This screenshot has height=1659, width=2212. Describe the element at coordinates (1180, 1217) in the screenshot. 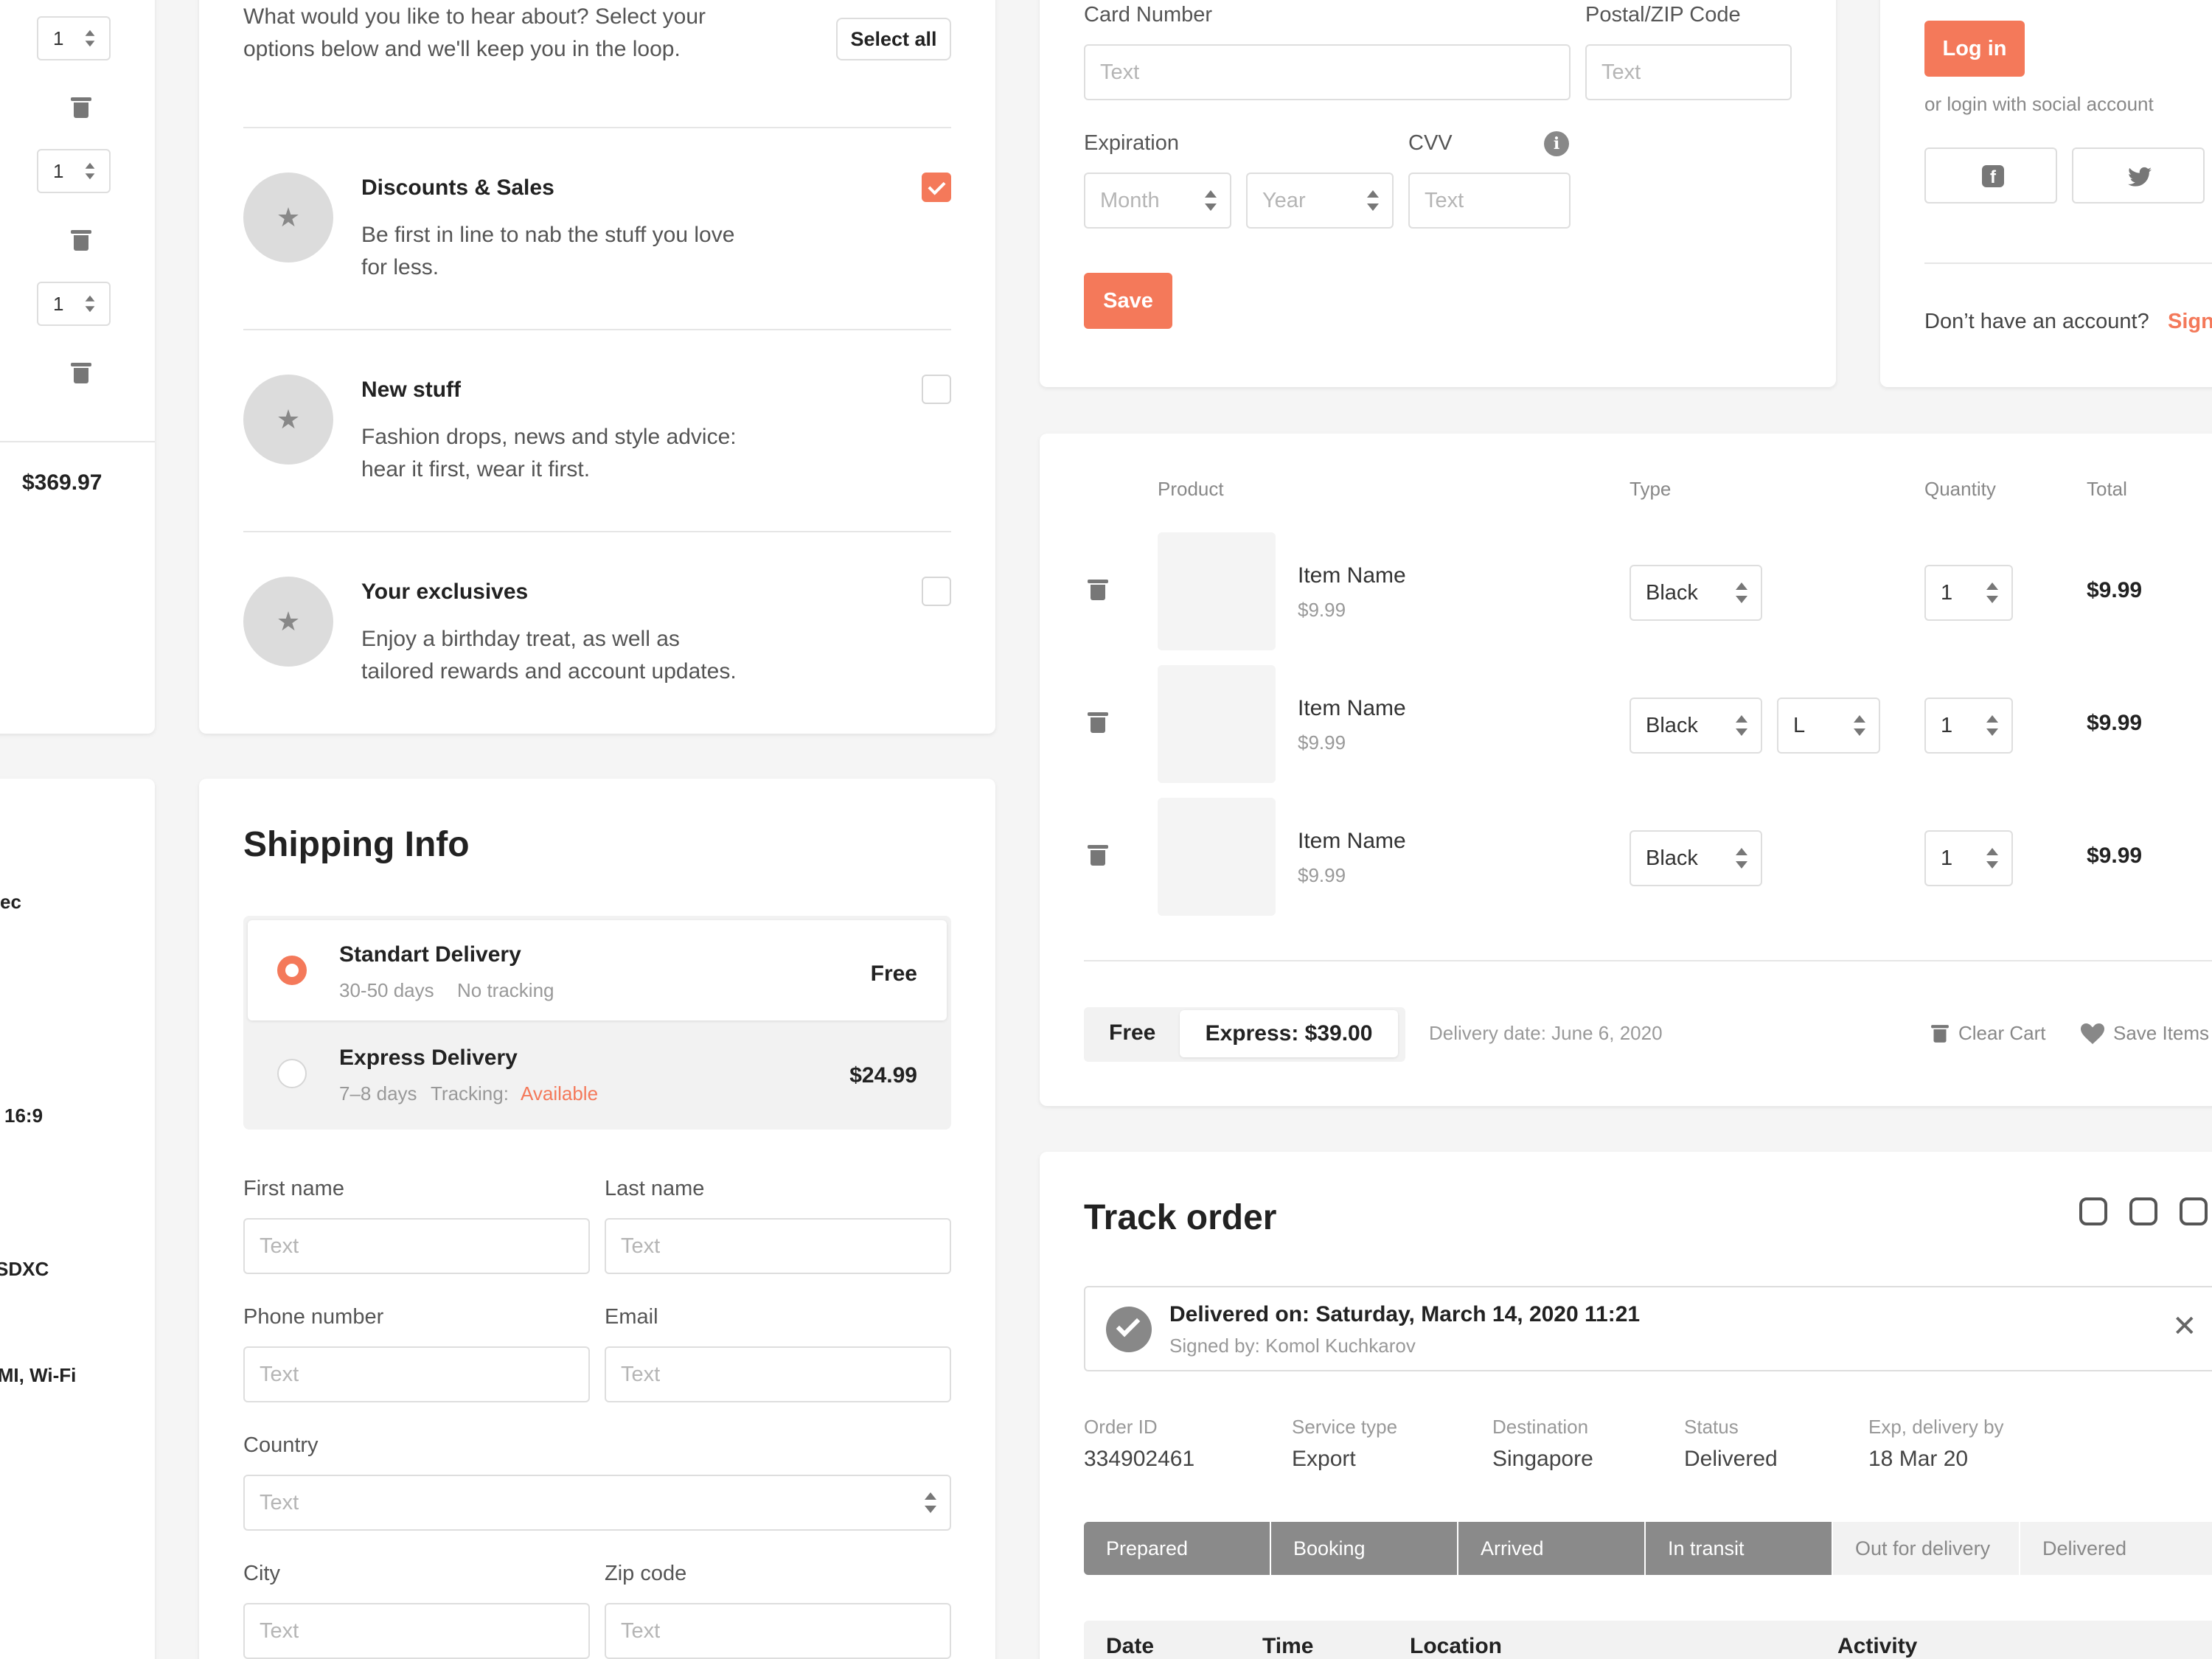

I see `track-title: Track order` at that location.